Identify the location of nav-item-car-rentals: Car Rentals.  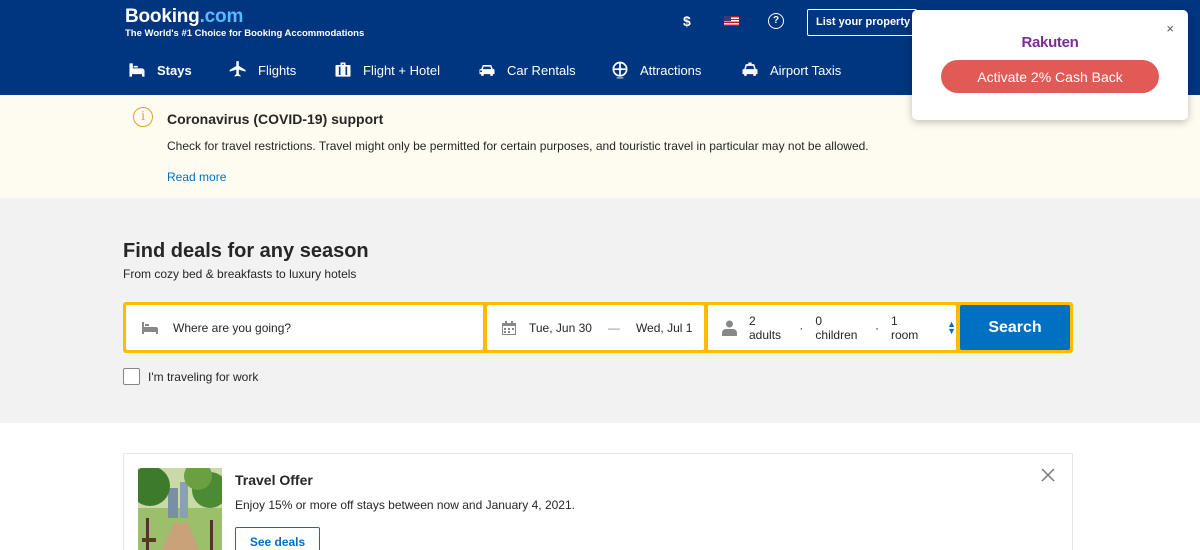
(526, 70).